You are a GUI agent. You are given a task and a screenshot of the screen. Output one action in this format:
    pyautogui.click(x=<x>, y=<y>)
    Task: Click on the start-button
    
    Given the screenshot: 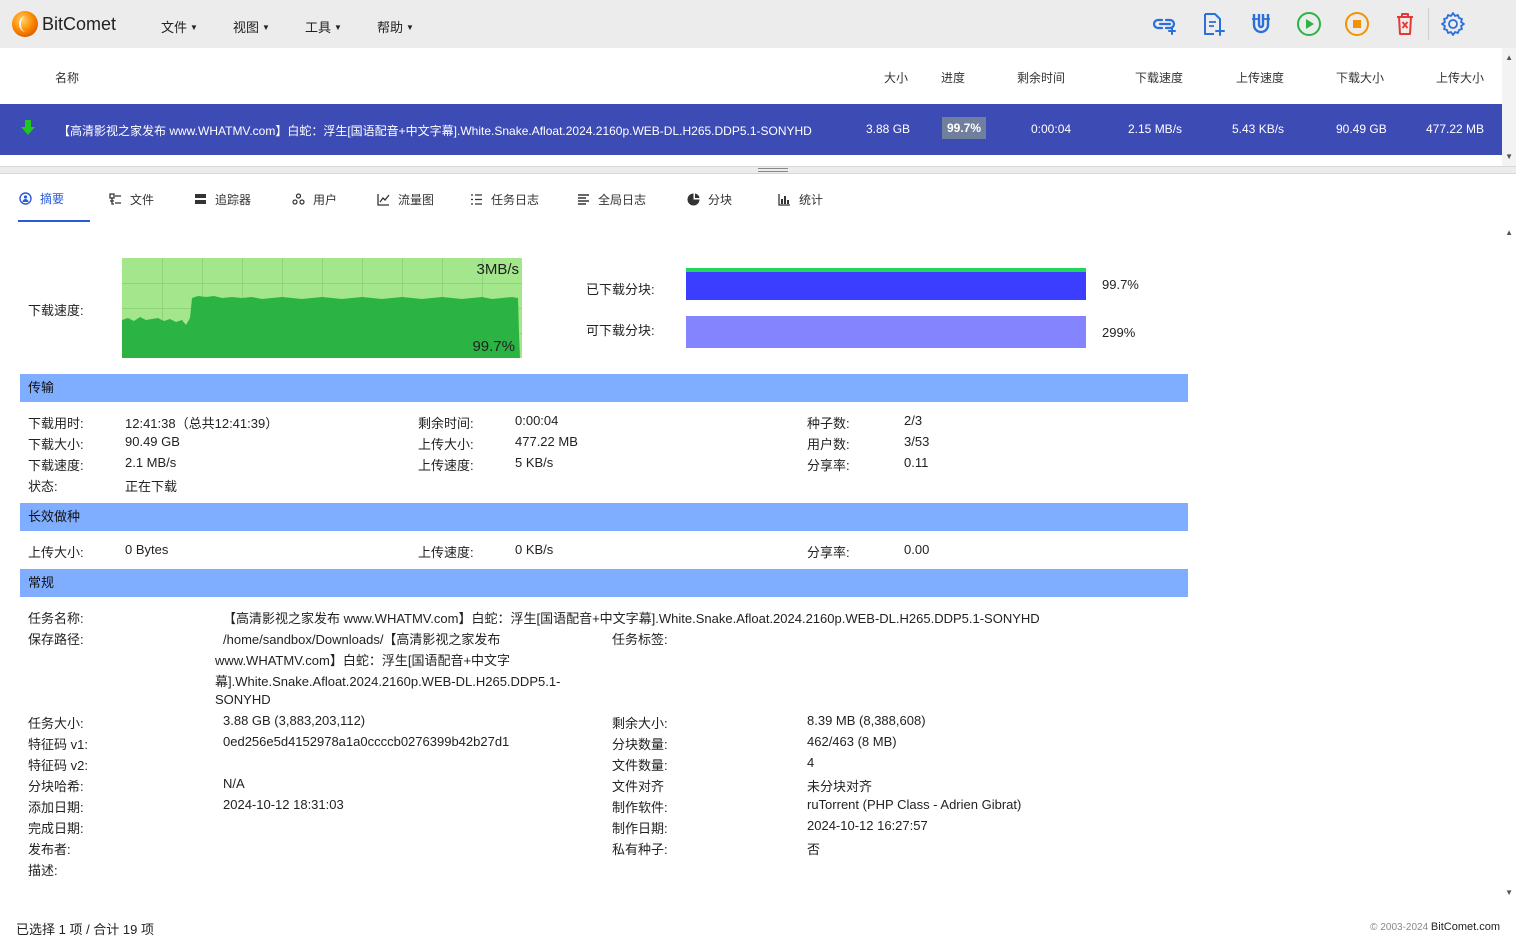 What is the action you would take?
    pyautogui.click(x=1309, y=24)
    